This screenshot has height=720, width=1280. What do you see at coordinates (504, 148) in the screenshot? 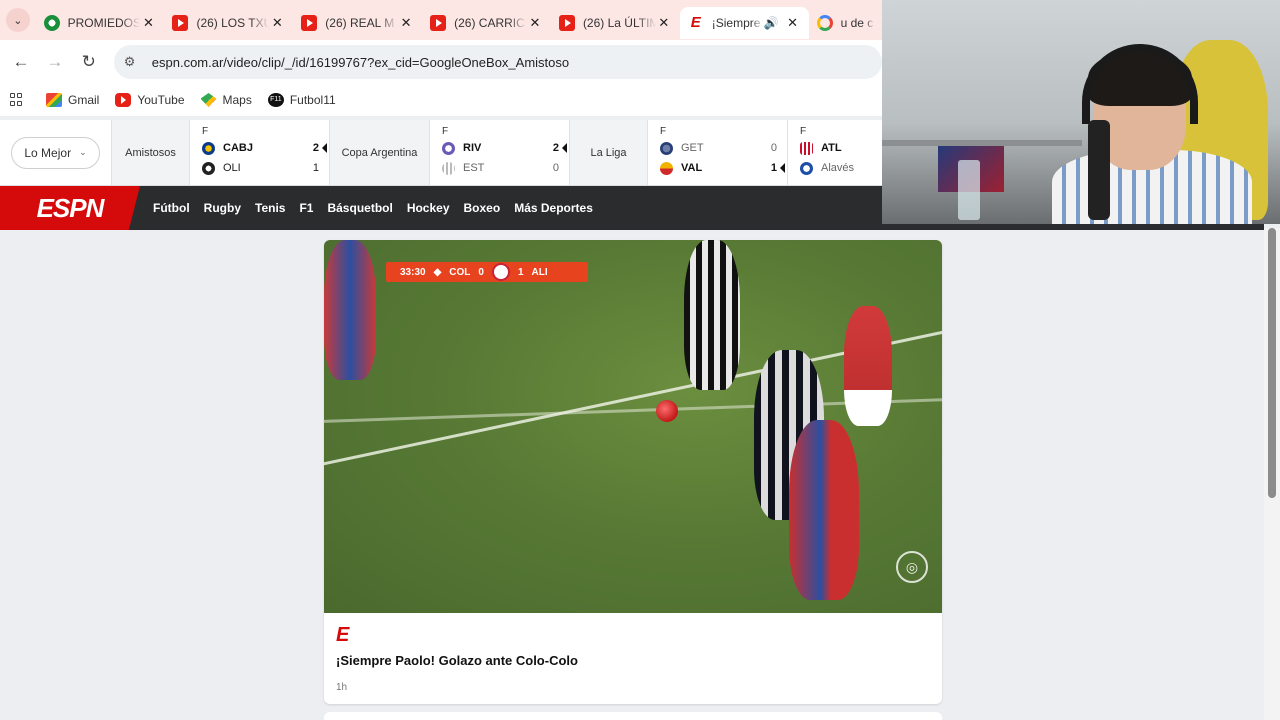
I see `team-row: RIV 2` at bounding box center [504, 148].